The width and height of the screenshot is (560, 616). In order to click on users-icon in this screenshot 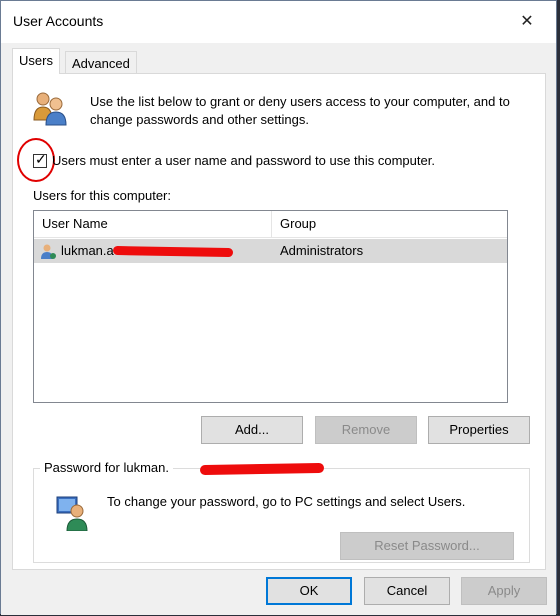, I will do `click(50, 109)`.